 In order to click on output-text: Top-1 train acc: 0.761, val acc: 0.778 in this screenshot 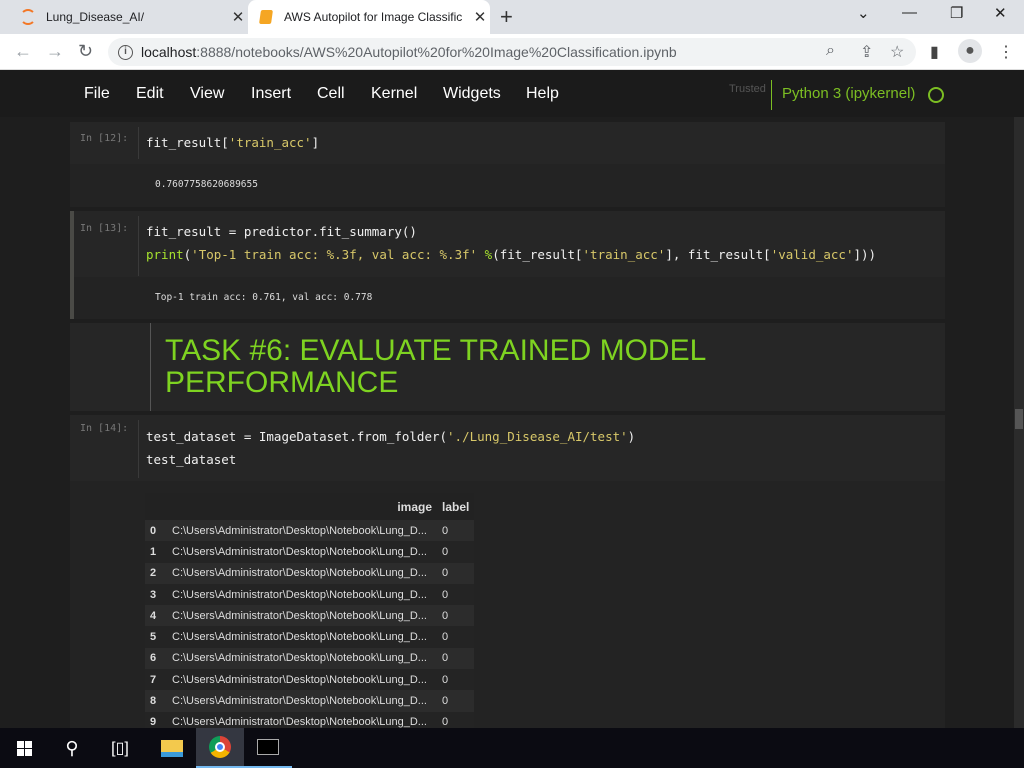, I will do `click(264, 297)`.